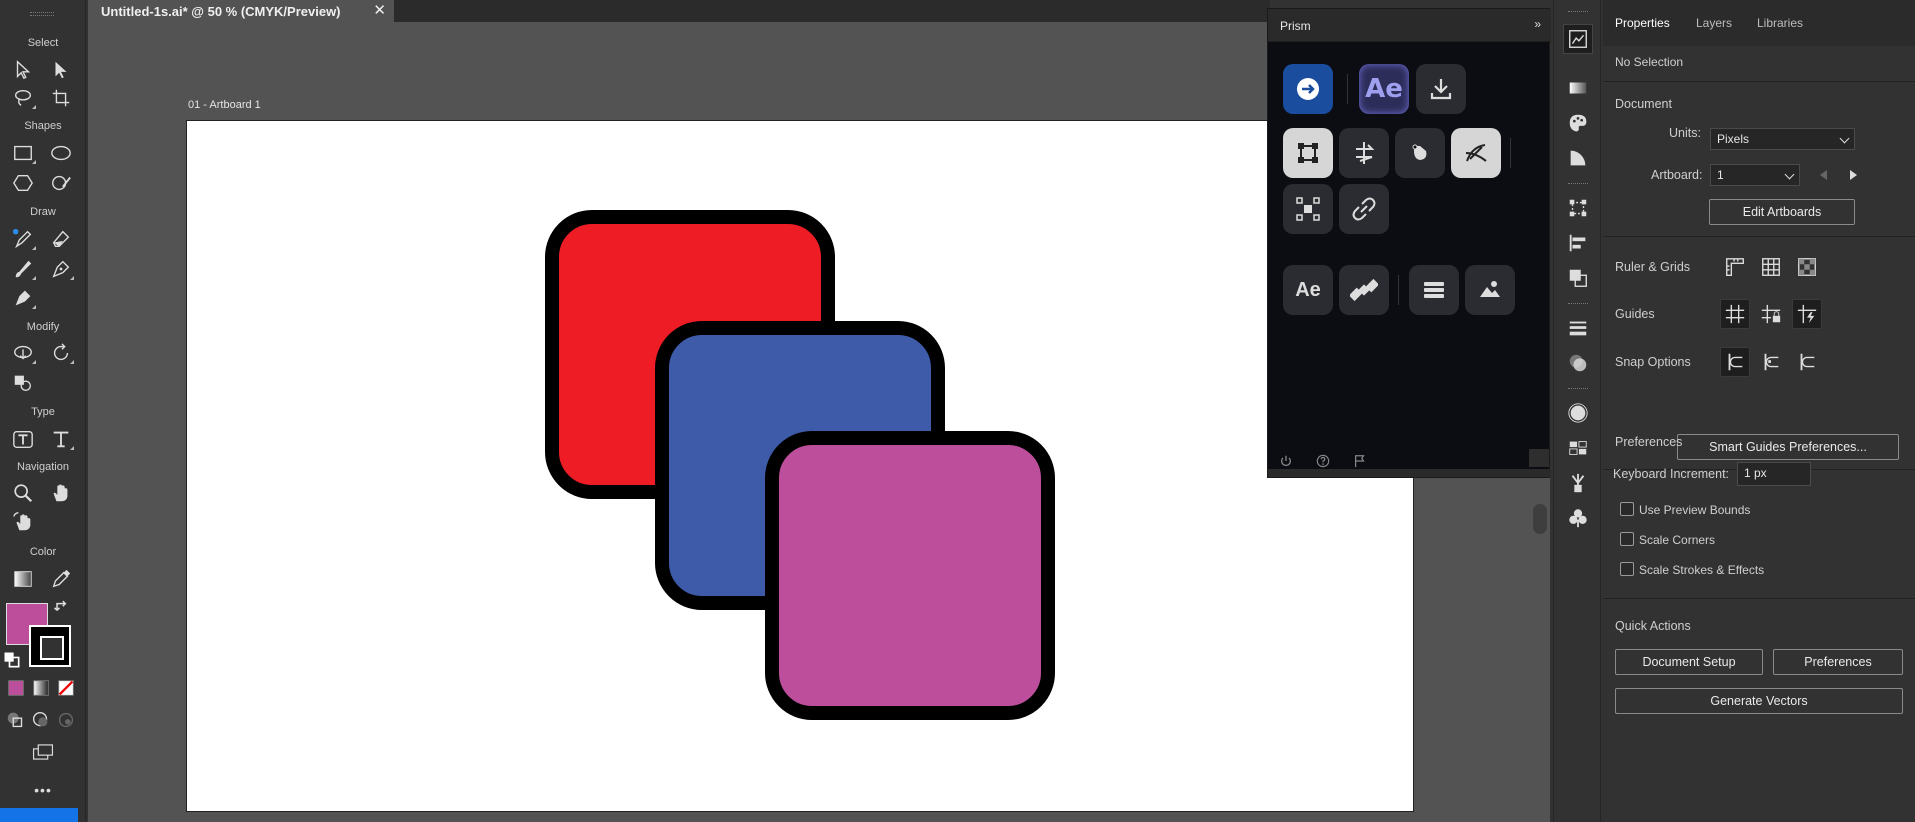 This screenshot has width=1915, height=822. Describe the element at coordinates (23, 439) in the screenshot. I see `touch-type-tool-icon` at that location.